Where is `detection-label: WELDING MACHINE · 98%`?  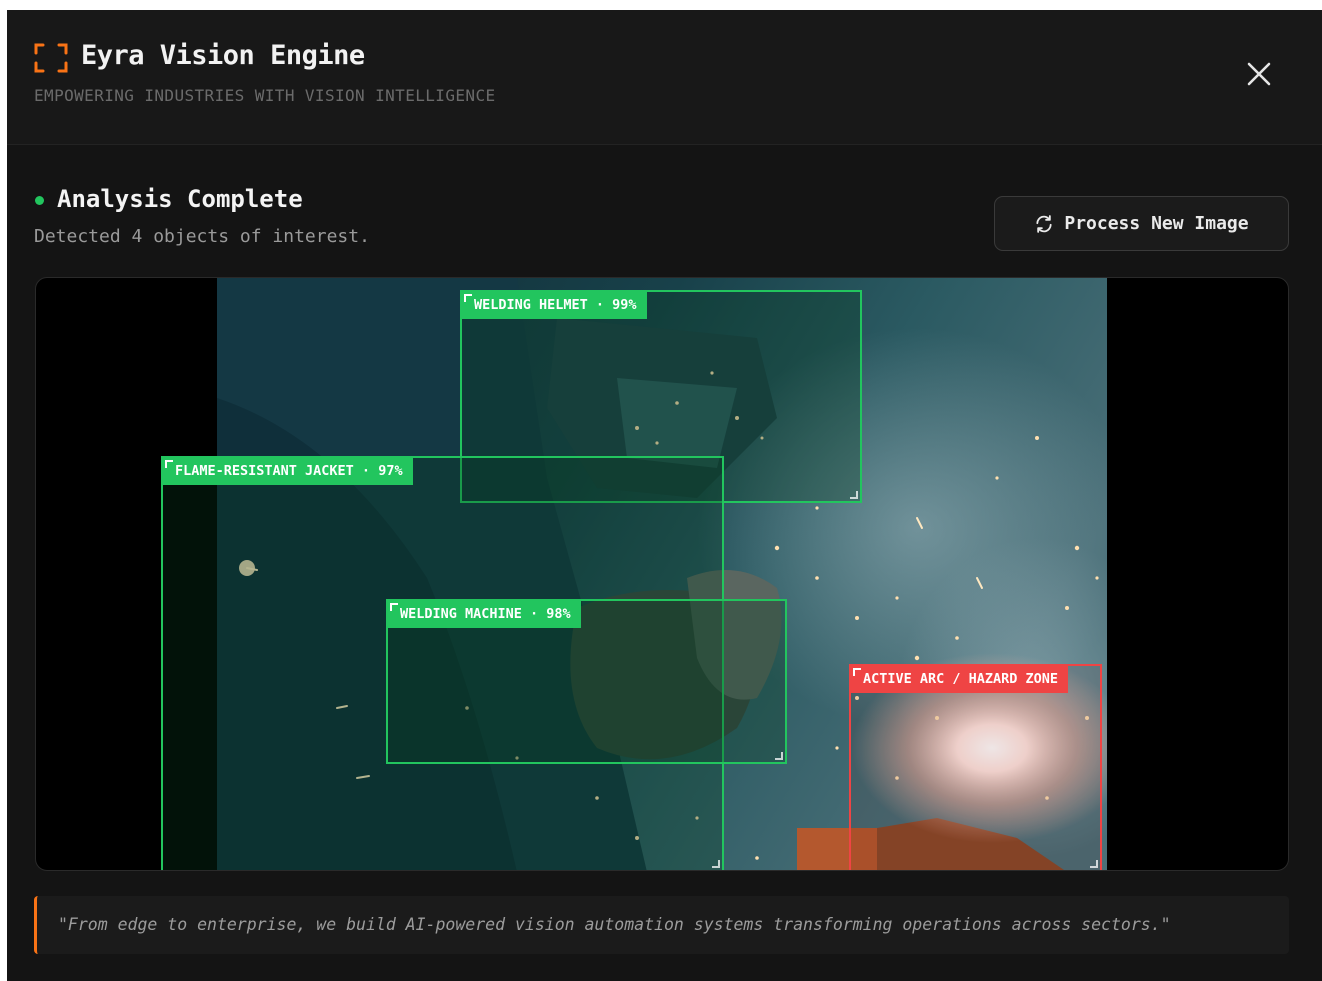
detection-label: WELDING MACHINE · 98% is located at coordinates (484, 614).